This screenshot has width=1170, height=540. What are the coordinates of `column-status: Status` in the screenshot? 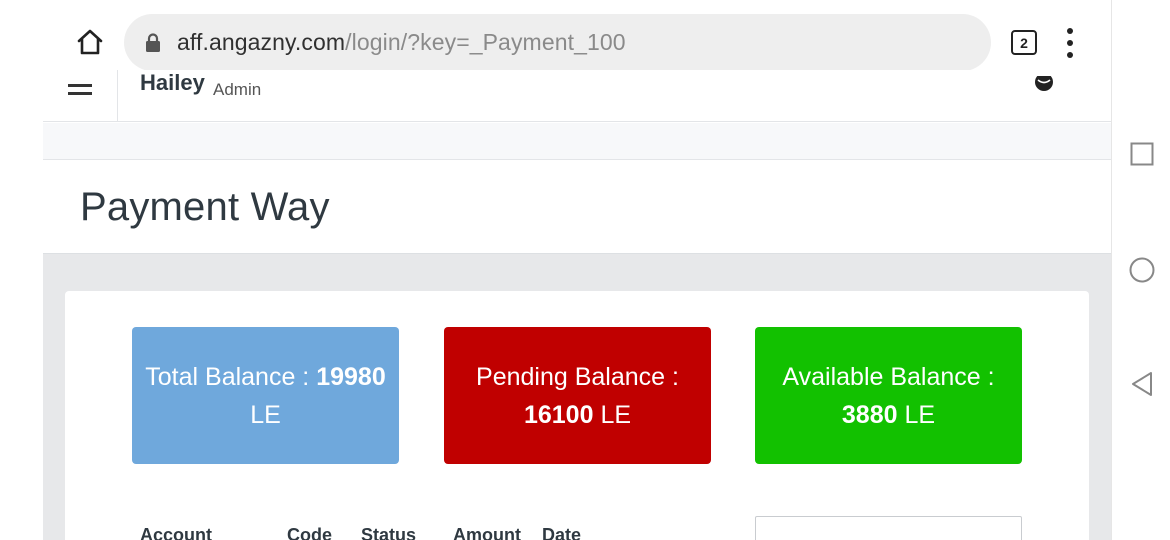 It's located at (388, 532).